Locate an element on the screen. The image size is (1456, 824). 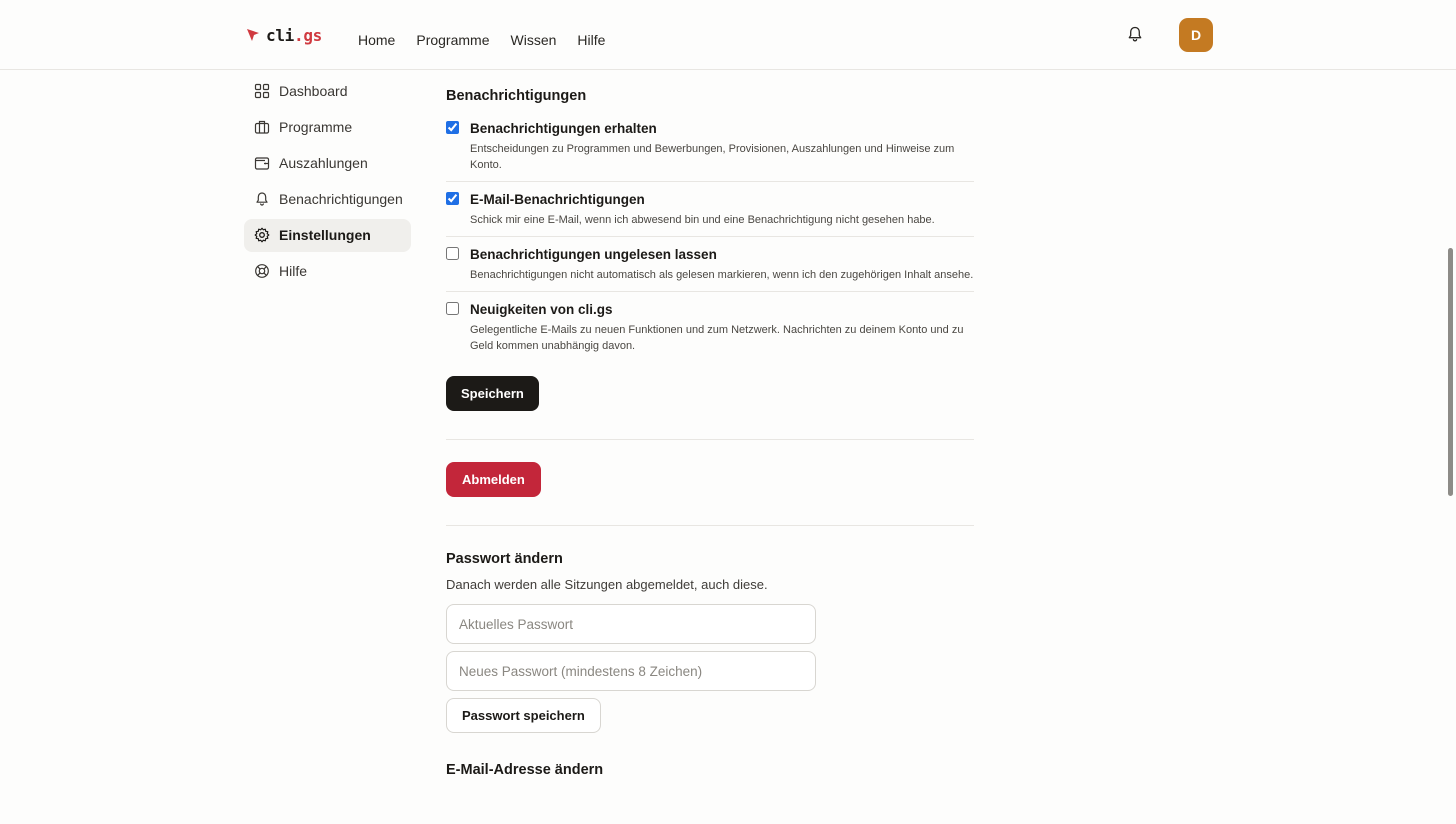
option-title: E-Mail-Benachrichtigungen is located at coordinates (557, 199).